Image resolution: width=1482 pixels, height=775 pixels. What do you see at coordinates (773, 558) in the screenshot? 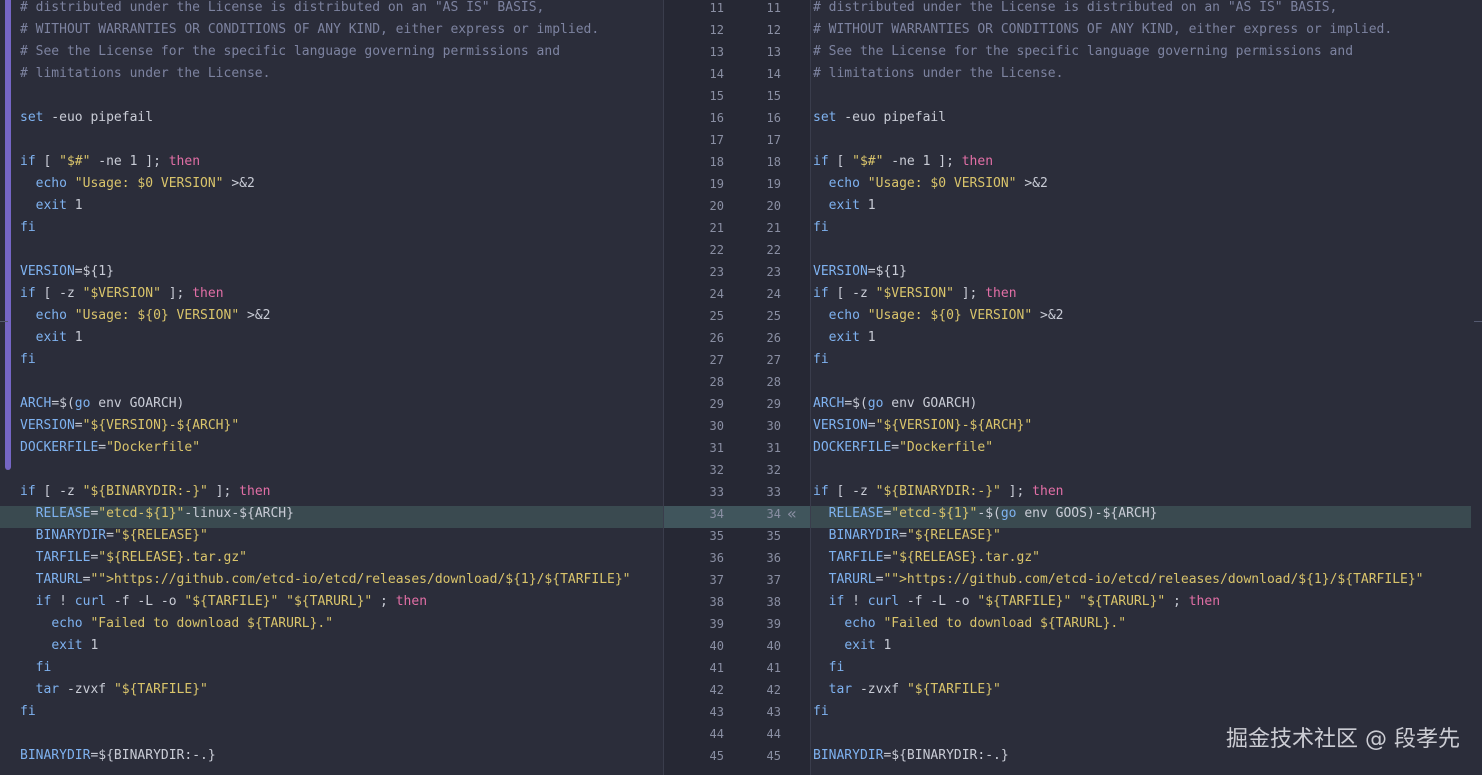
I see `line-number-right: 36` at bounding box center [773, 558].